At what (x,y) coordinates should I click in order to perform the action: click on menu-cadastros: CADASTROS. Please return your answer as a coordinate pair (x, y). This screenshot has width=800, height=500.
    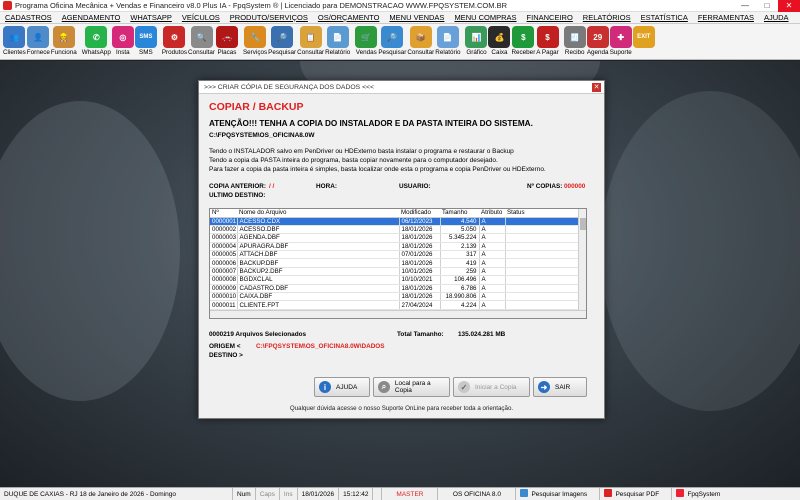
    Looking at the image, I should click on (28, 17).